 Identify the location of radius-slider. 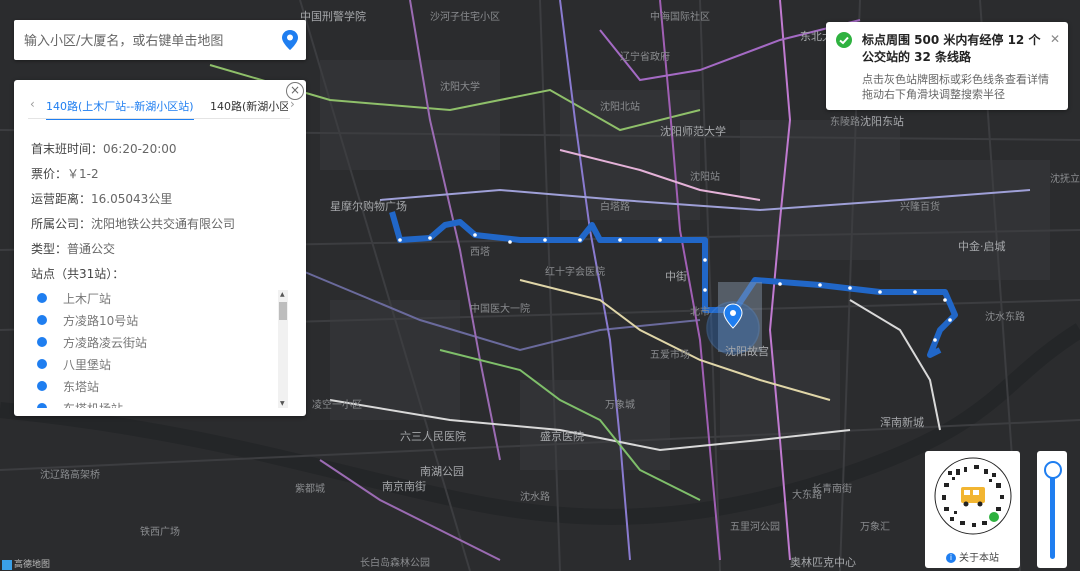
(1052, 509).